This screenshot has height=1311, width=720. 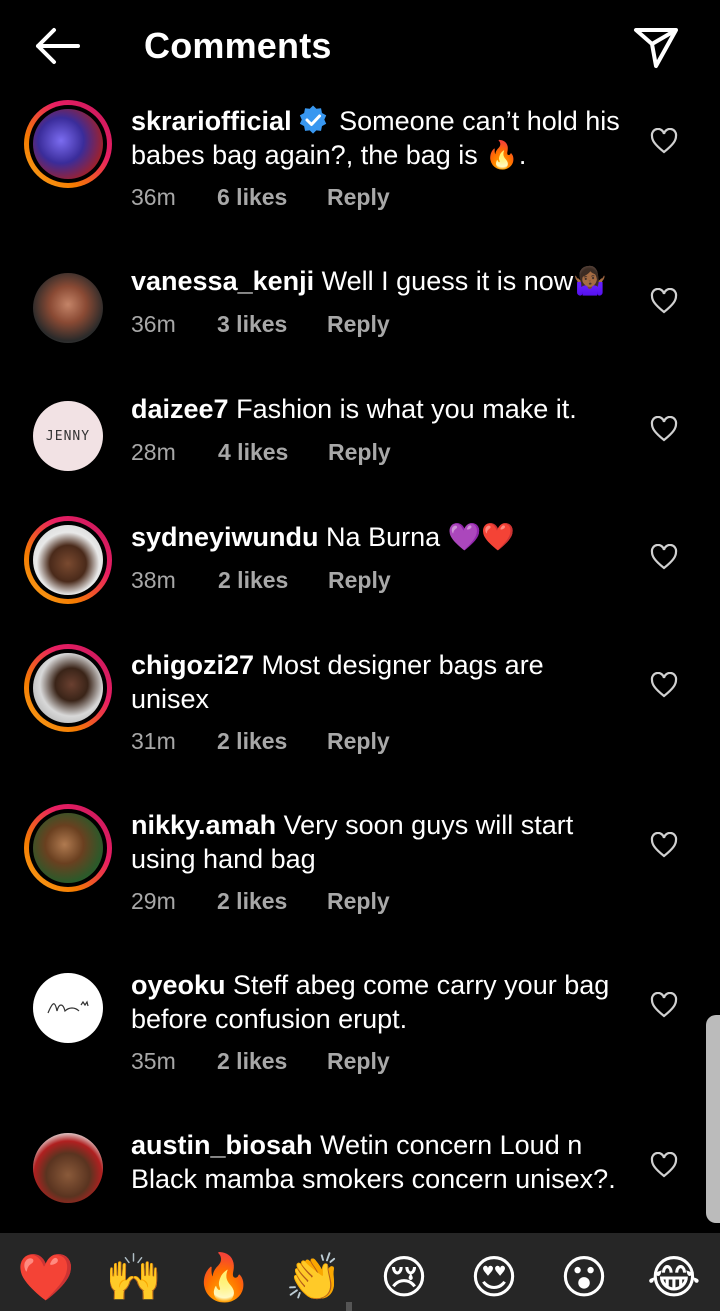 I want to click on username: austin_biosah, so click(x=222, y=1145).